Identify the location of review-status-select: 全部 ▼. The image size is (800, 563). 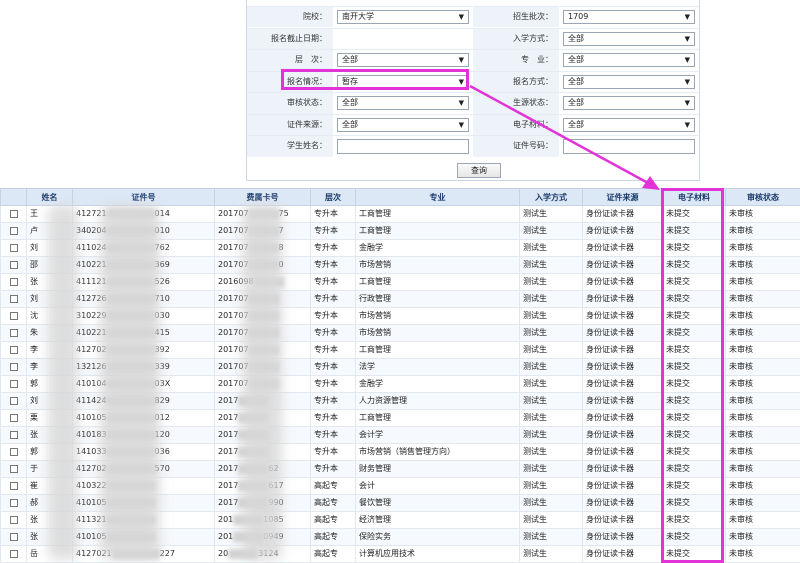
(403, 103).